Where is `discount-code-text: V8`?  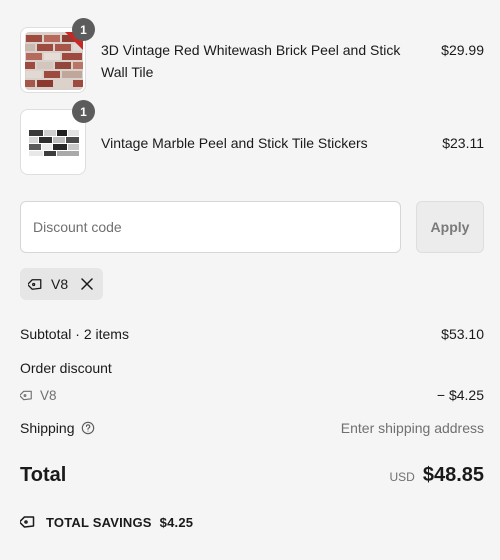
discount-code-text: V8 is located at coordinates (48, 395).